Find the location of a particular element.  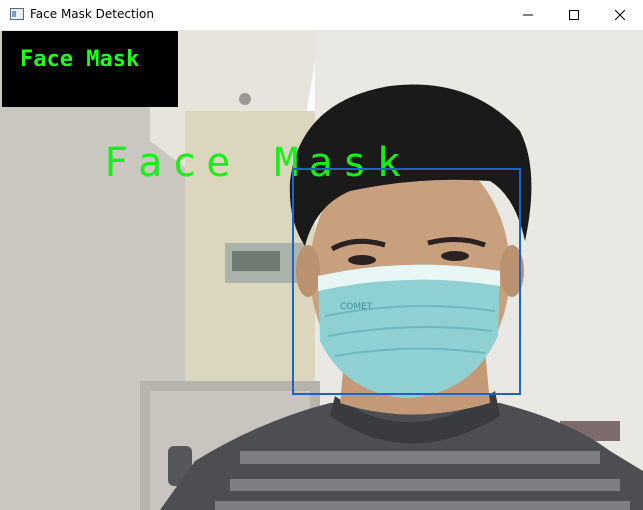

maximize-button is located at coordinates (574, 15).